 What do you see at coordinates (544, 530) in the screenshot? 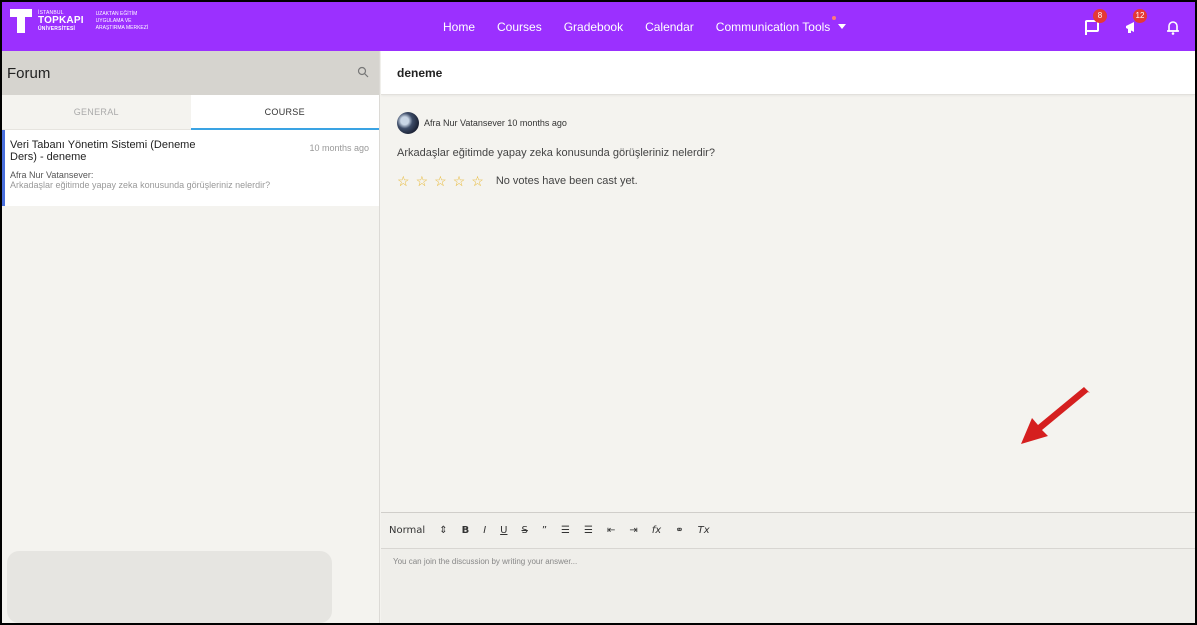
I see `quote-icon: ”` at bounding box center [544, 530].